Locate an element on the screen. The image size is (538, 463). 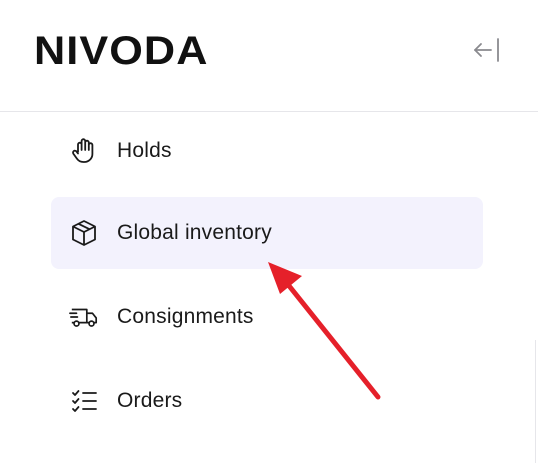
nav-item-holds: Holds is located at coordinates (267, 151).